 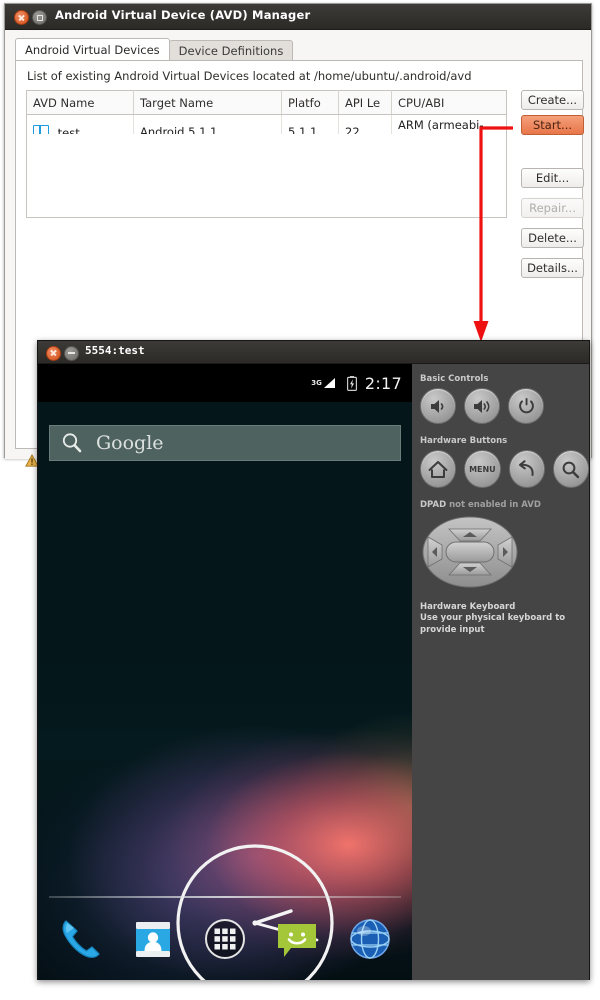 I want to click on back-icon, so click(x=526, y=469).